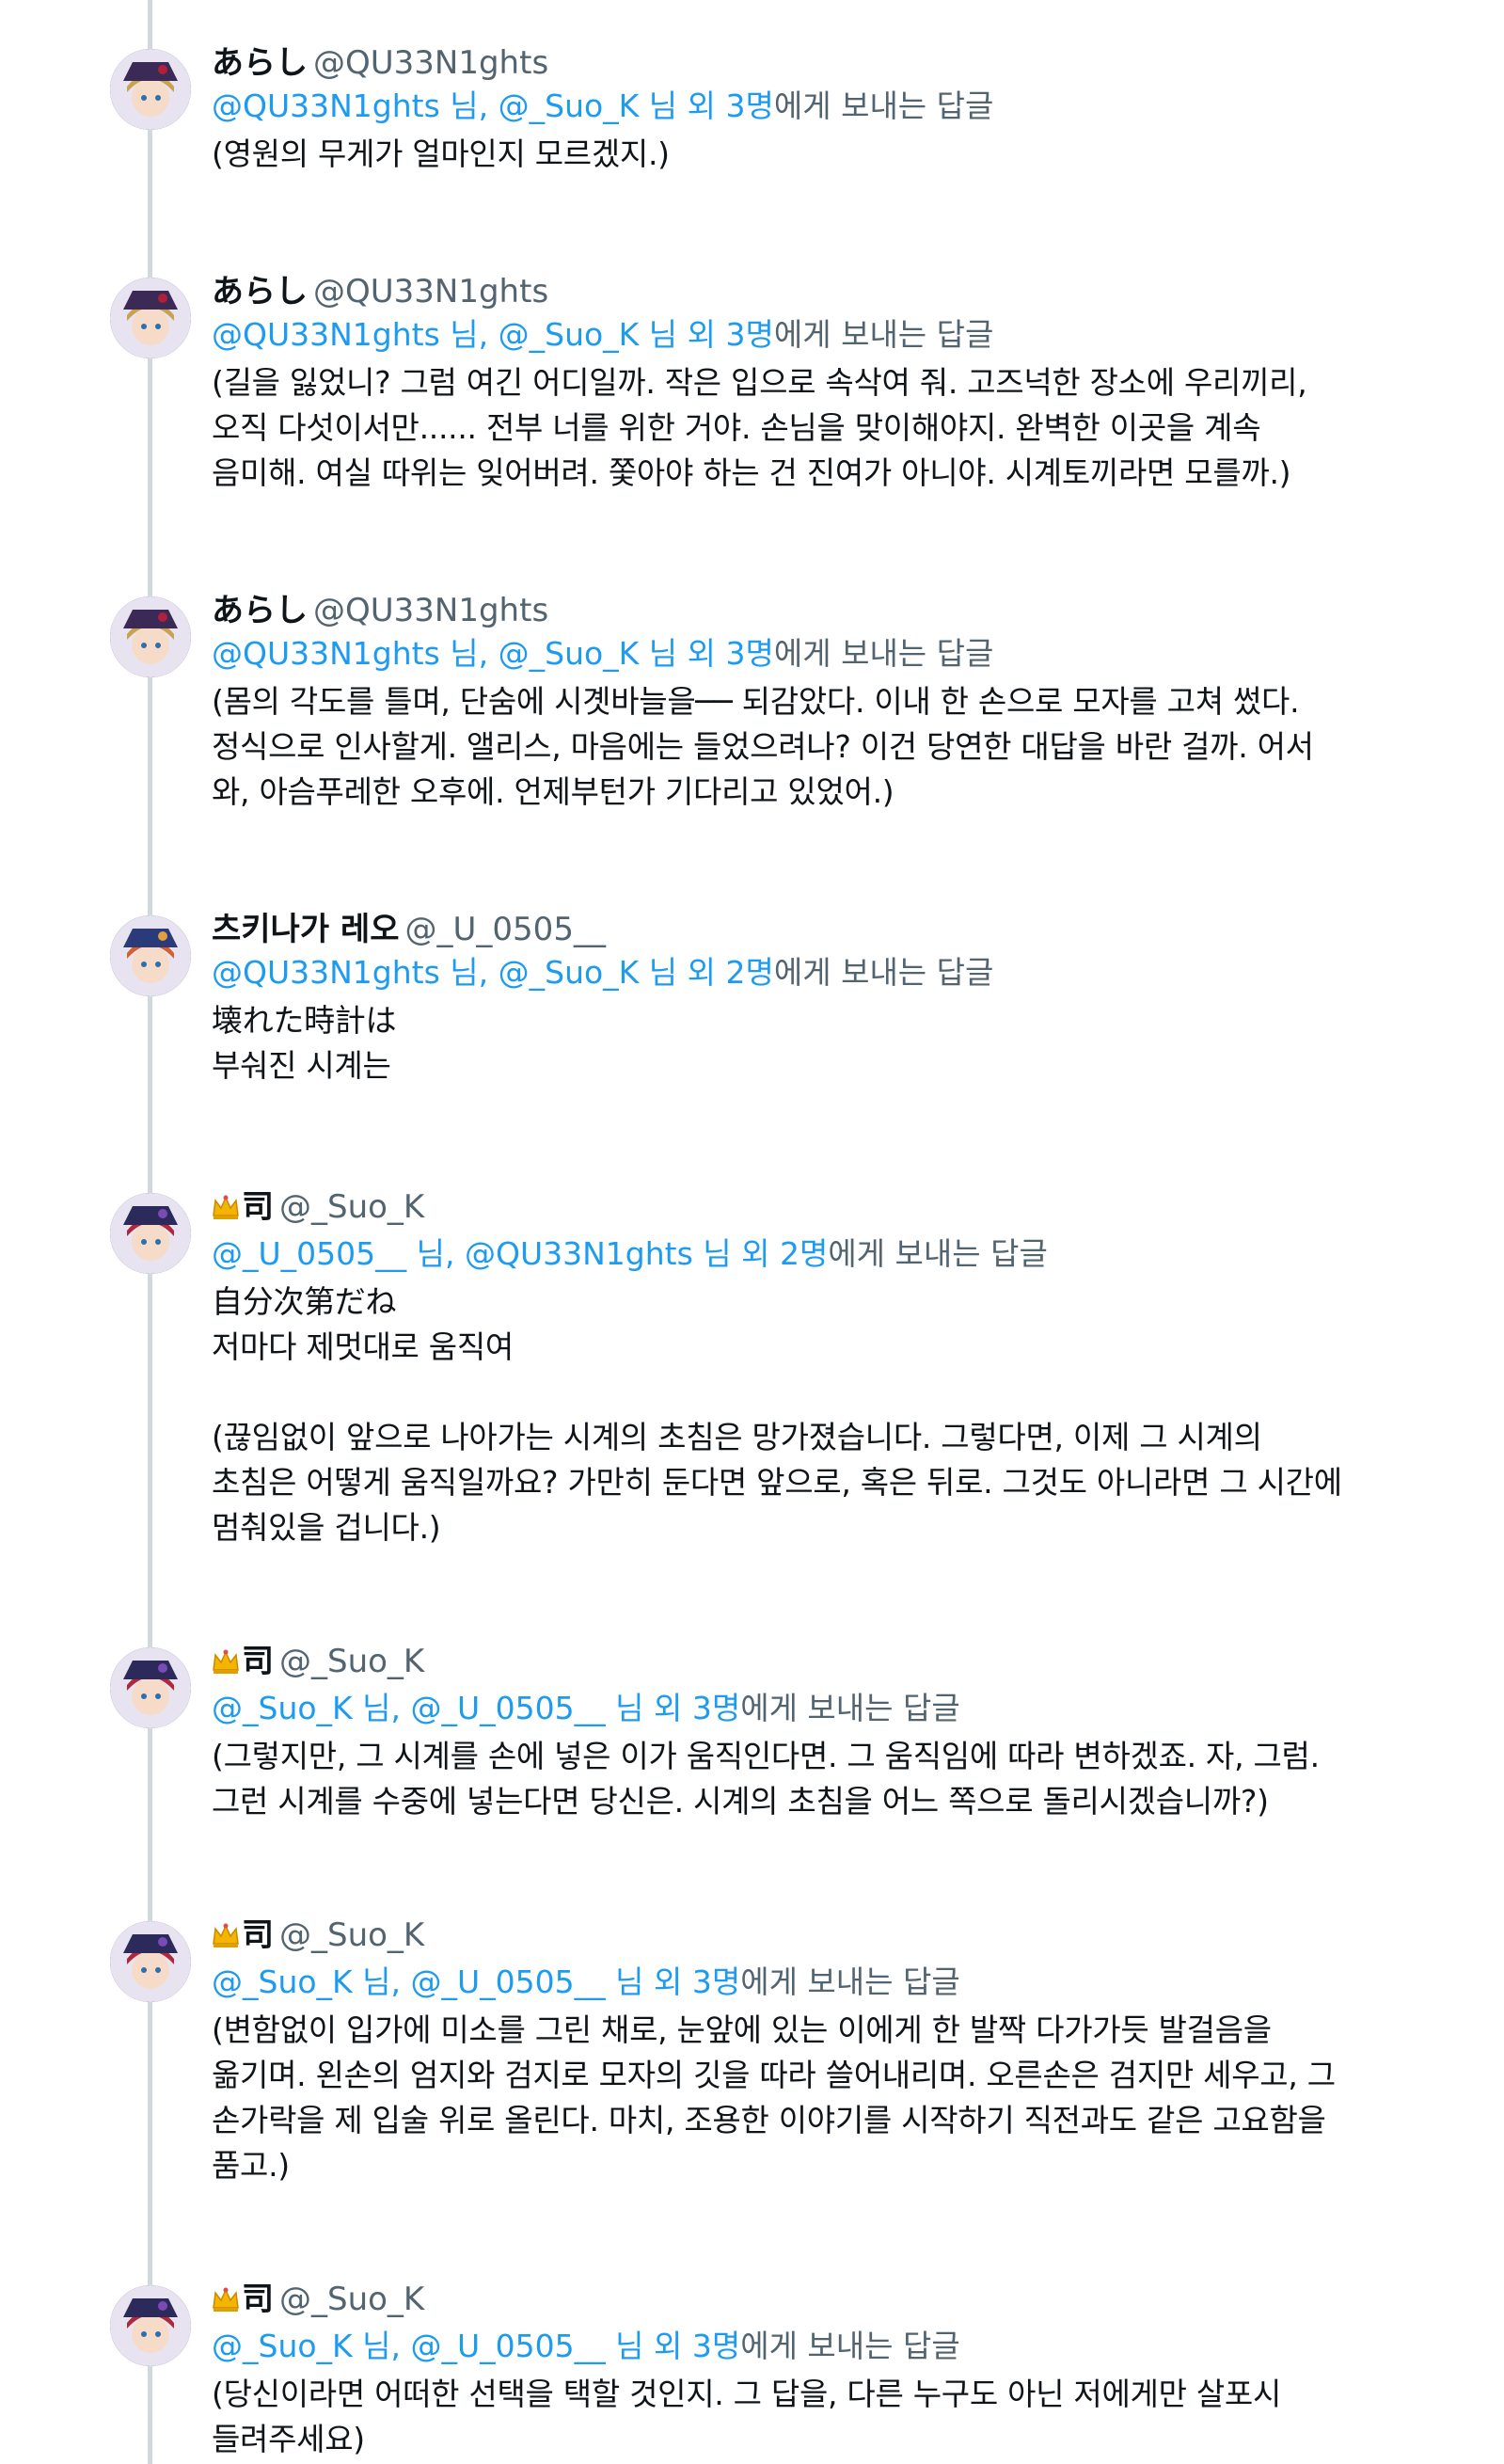 The height and width of the screenshot is (2464, 1504). What do you see at coordinates (505, 929) in the screenshot?
I see `user-handle: @_U_0505__` at bounding box center [505, 929].